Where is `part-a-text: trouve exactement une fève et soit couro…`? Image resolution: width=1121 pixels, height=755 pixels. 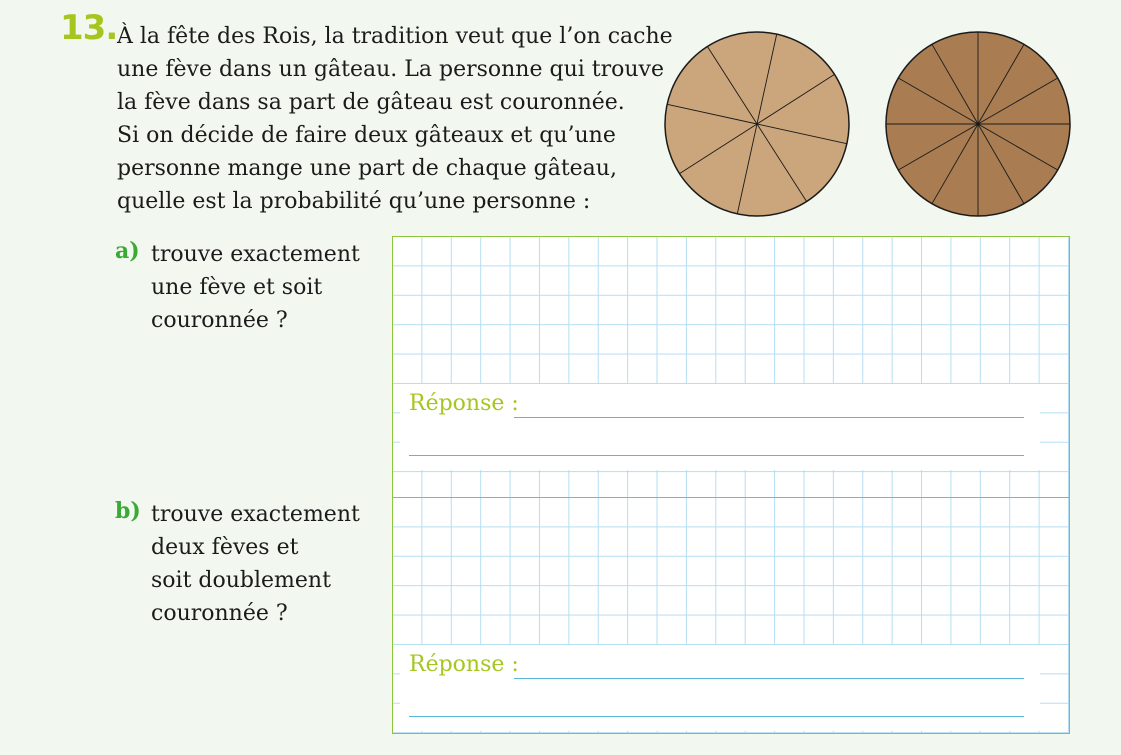 part-a-text: trouve exactement une fève et soit couro… is located at coordinates (266, 287).